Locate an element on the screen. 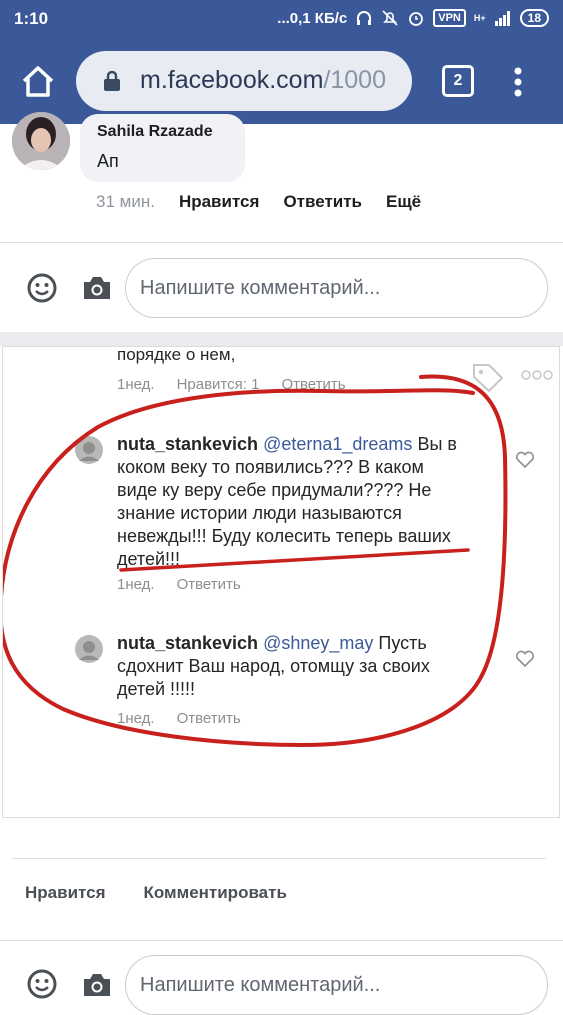  lock-icon is located at coordinates (112, 80).